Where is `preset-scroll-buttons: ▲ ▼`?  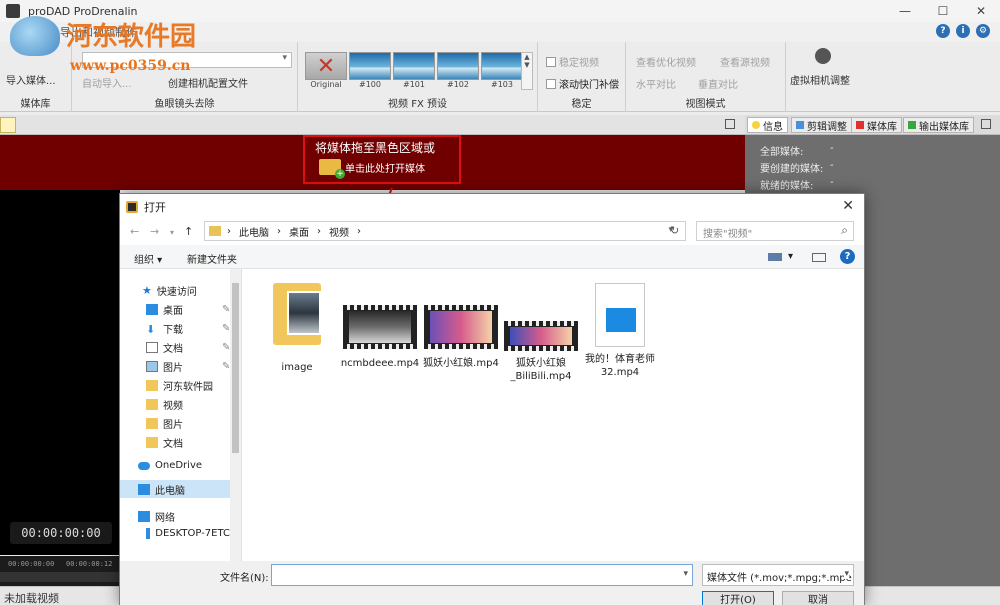 preset-scroll-buttons: ▲ ▼ is located at coordinates (527, 71).